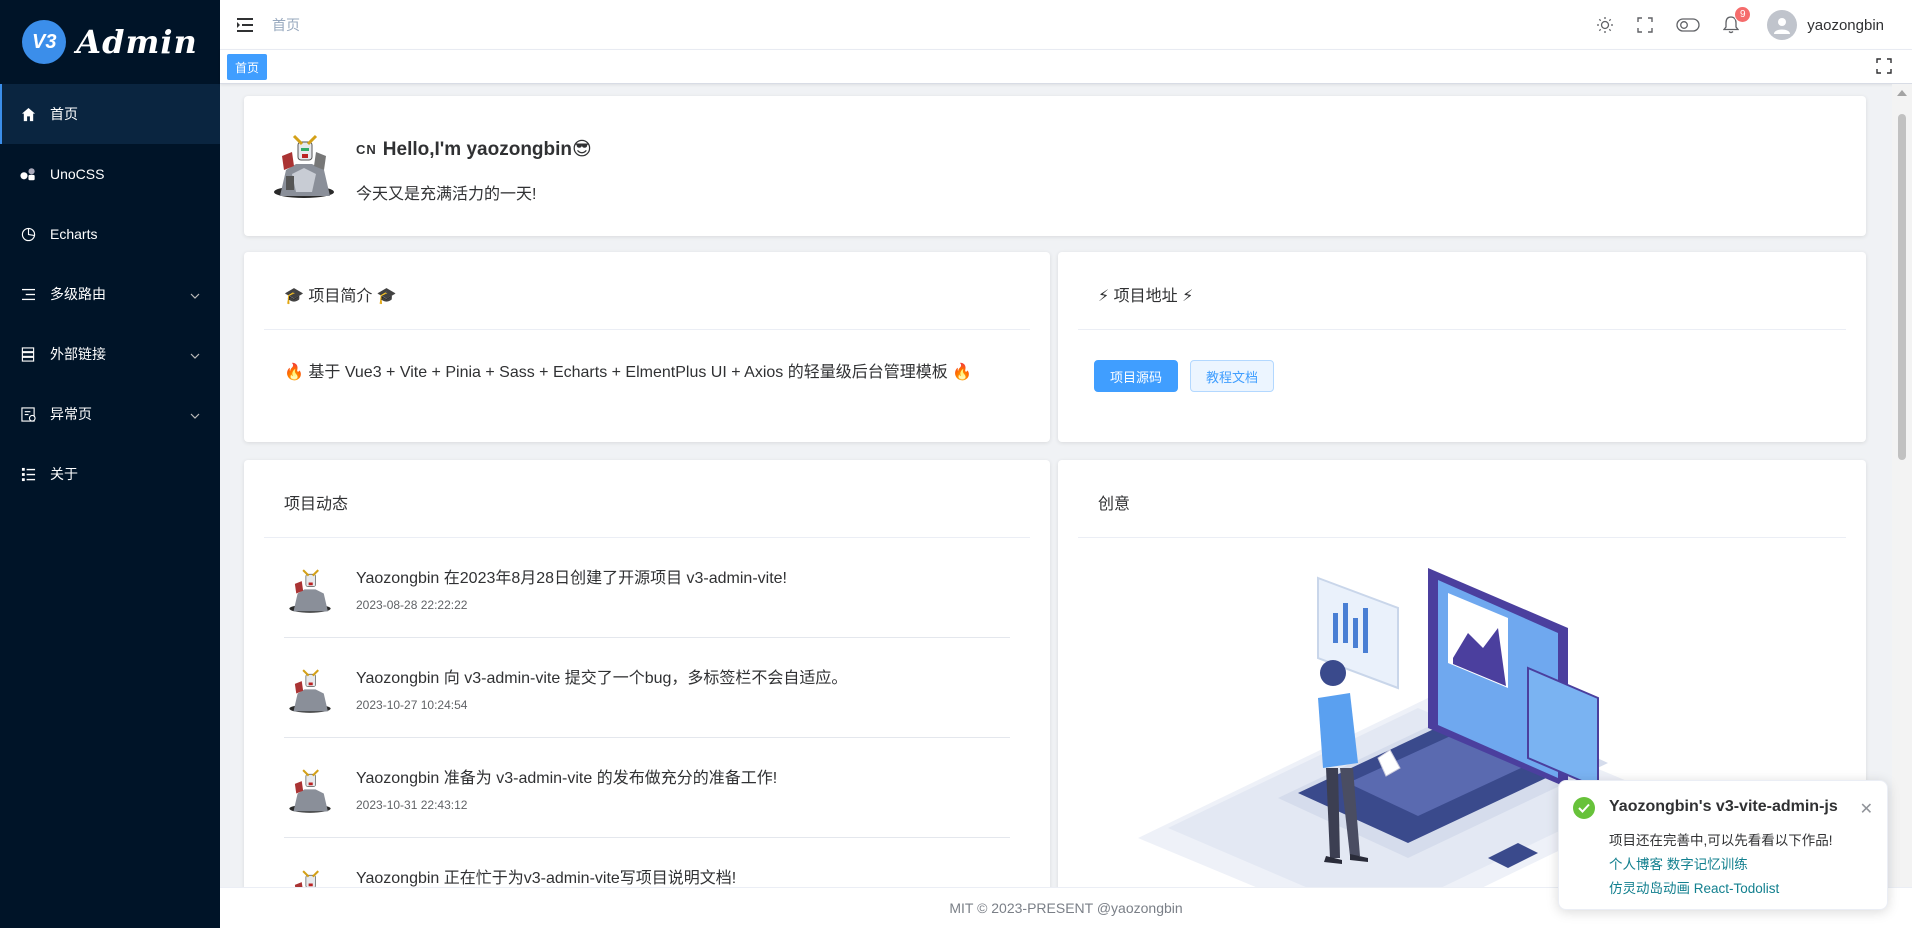  What do you see at coordinates (1845, 25) in the screenshot?
I see `username: yaozongbin` at bounding box center [1845, 25].